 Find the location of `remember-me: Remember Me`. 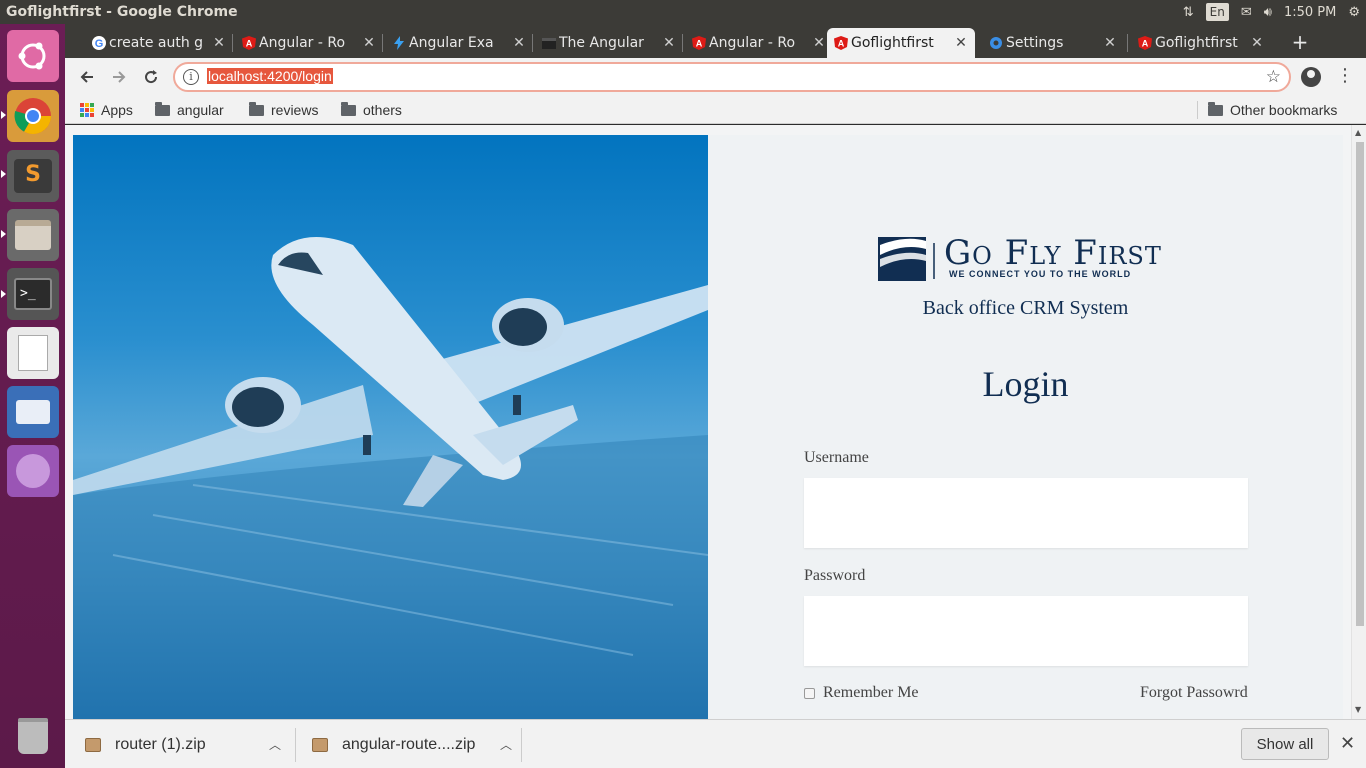

remember-me: Remember Me is located at coordinates (861, 693).